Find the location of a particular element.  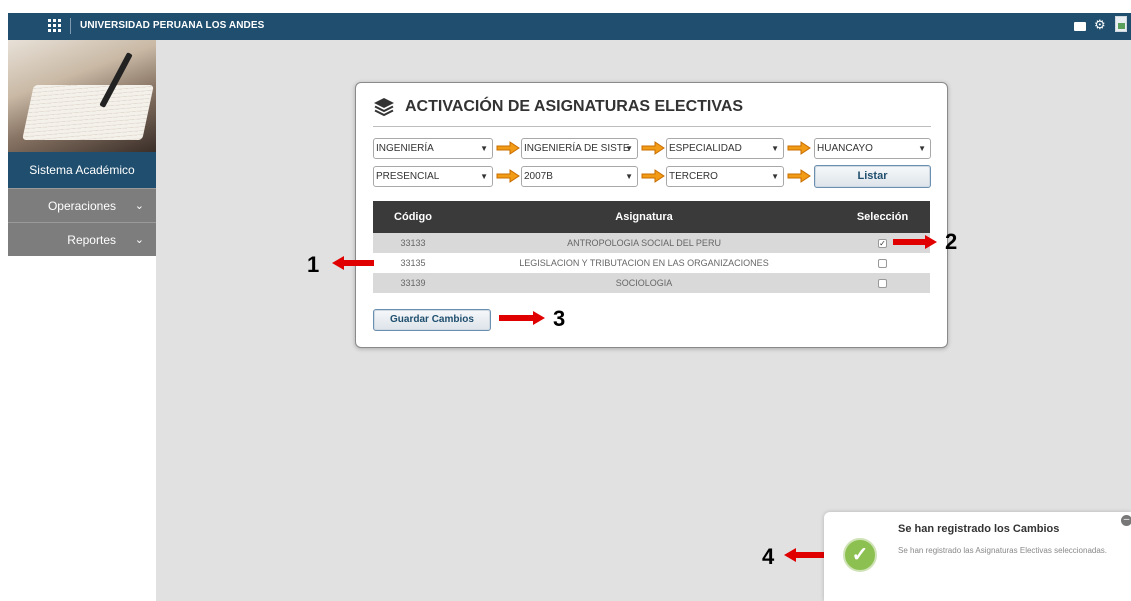

toast-title: Se han registrado los Cambios is located at coordinates (979, 529).